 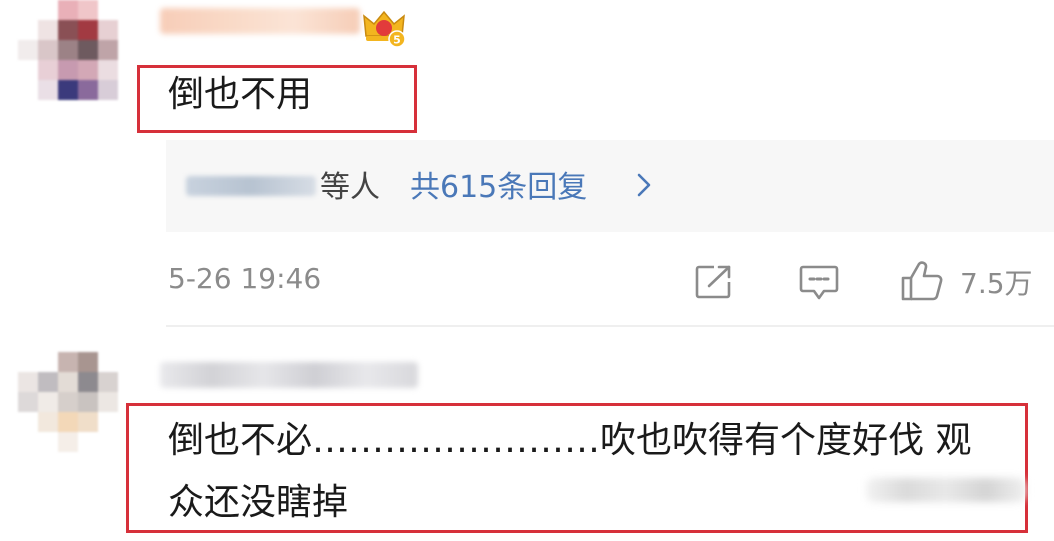 What do you see at coordinates (714, 282) in the screenshot?
I see `share-icon` at bounding box center [714, 282].